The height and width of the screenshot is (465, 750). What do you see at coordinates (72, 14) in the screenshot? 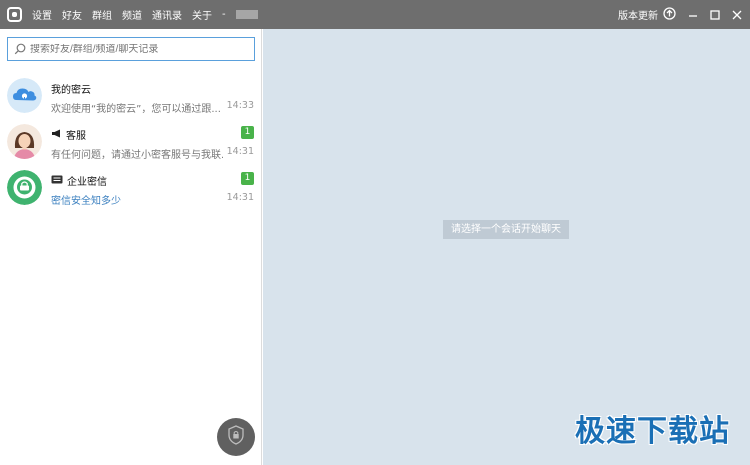
I see `menu-friends: 好友` at bounding box center [72, 14].